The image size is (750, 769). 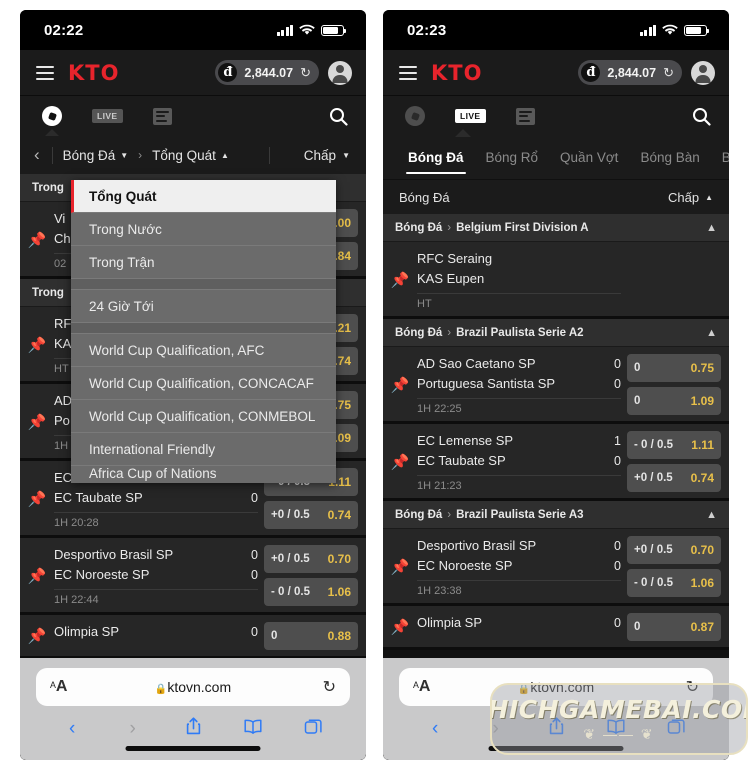 What do you see at coordinates (203, 229) in the screenshot?
I see `dropdown-item: Trong Nước` at bounding box center [203, 229].